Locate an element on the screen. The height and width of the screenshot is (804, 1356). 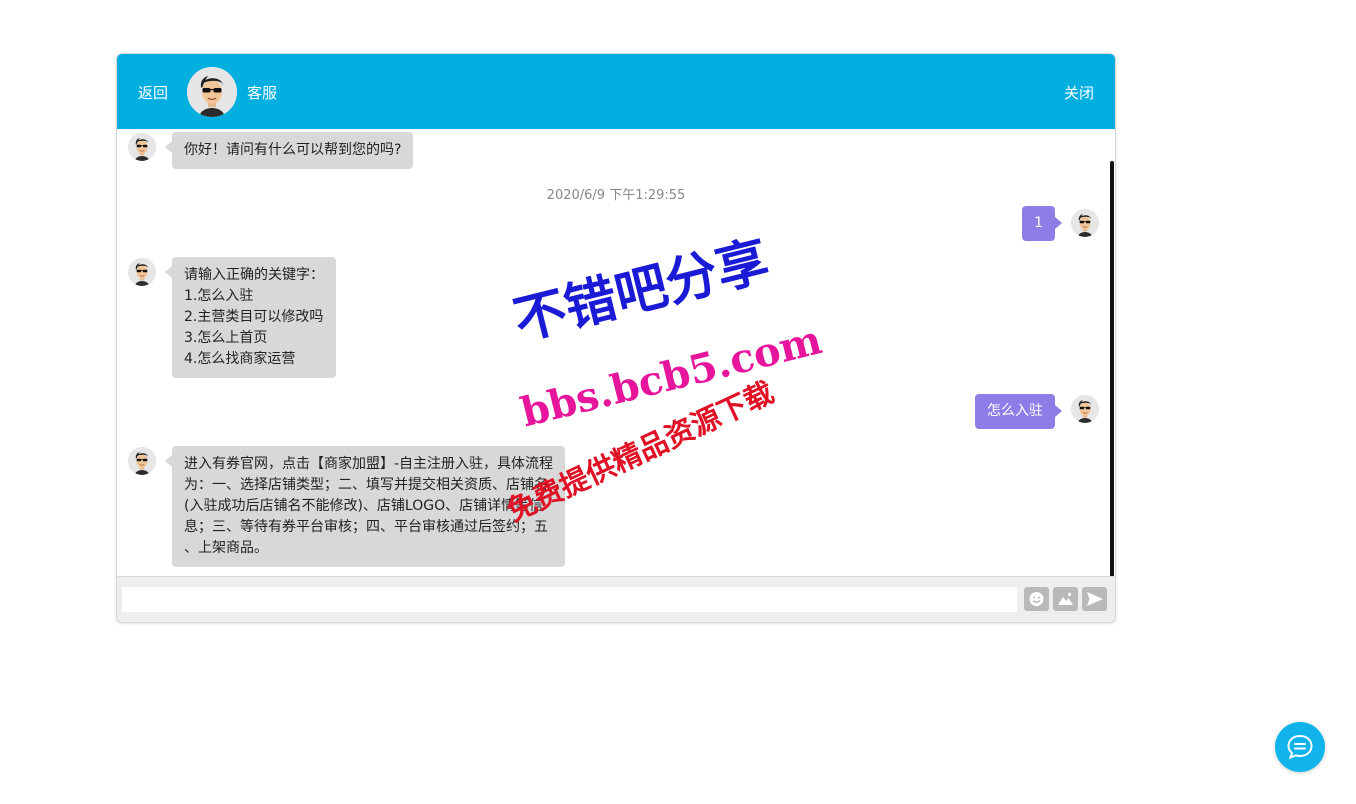
image-button is located at coordinates (1065, 599).